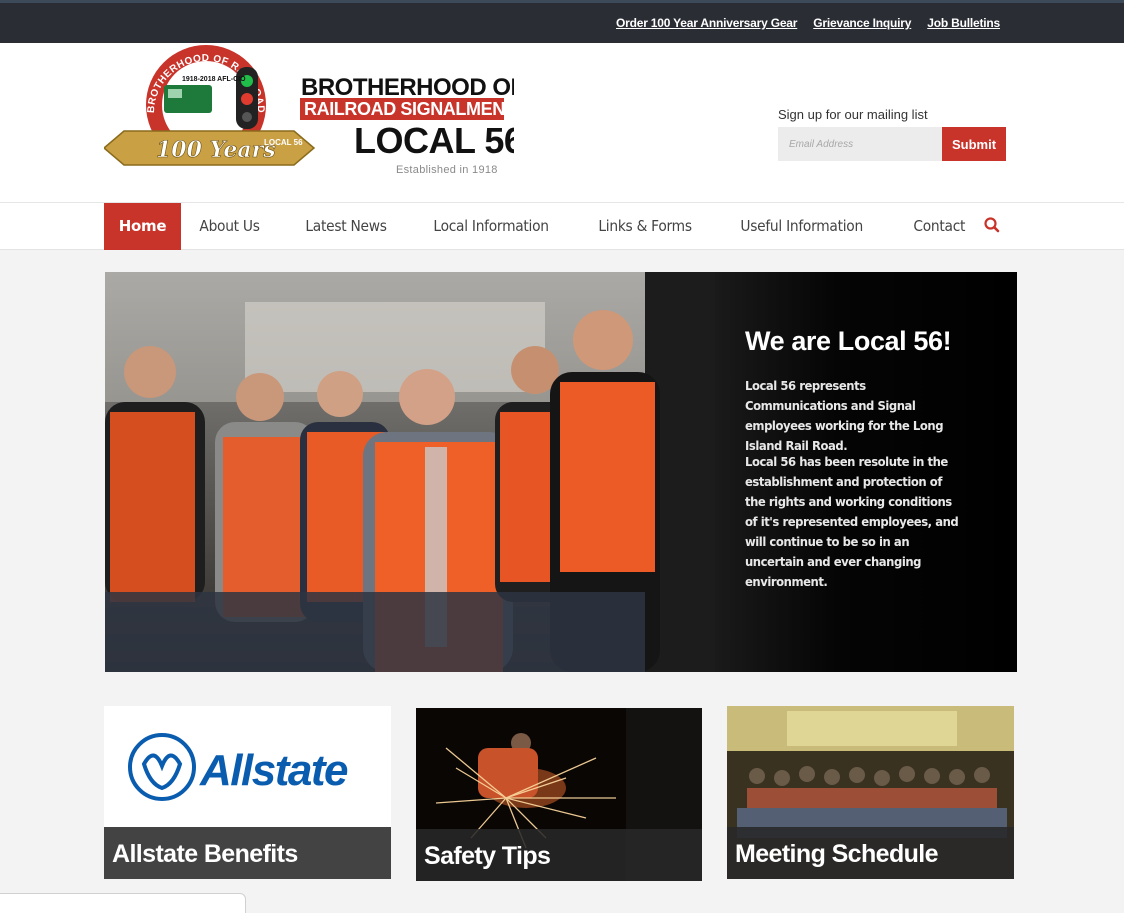 This screenshot has height=913, width=1124. I want to click on job-bulletins-link: Job Bulletins, so click(963, 23).